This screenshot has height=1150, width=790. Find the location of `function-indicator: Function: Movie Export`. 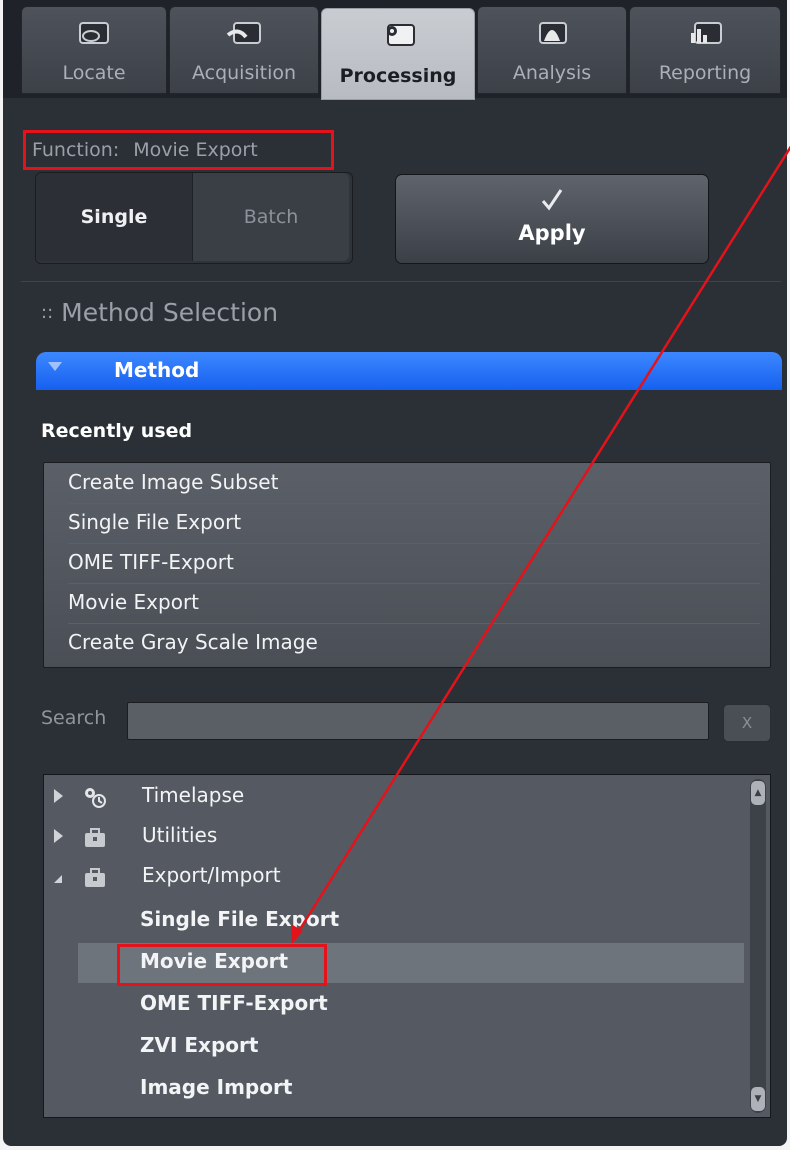

function-indicator: Function: Movie Export is located at coordinates (178, 150).